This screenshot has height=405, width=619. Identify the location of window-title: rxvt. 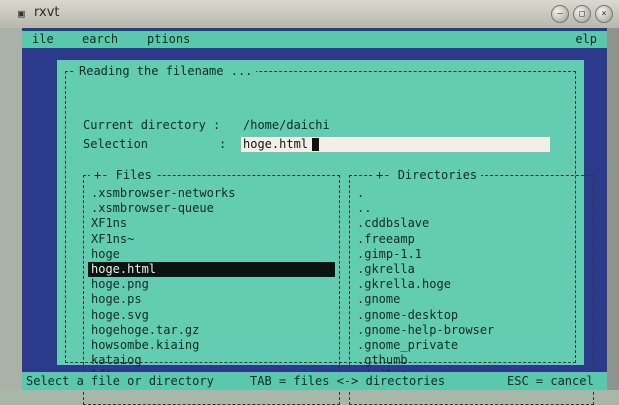
(47, 12).